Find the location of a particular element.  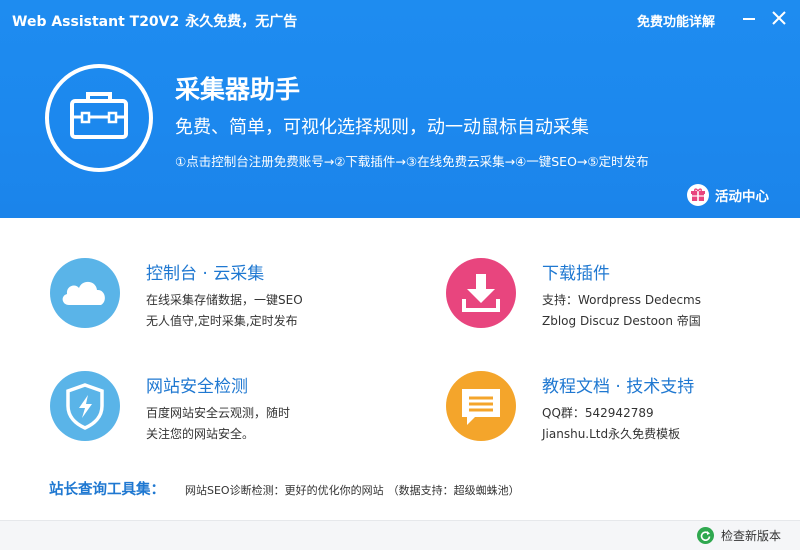

docs-support-card-title: 教程文档 · 技术支持 is located at coordinates (618, 387).